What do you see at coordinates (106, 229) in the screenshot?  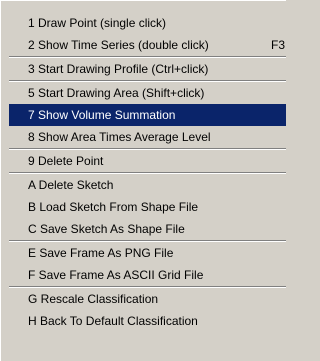 I see `menu-item-label: C Save Sketch As Shape File` at bounding box center [106, 229].